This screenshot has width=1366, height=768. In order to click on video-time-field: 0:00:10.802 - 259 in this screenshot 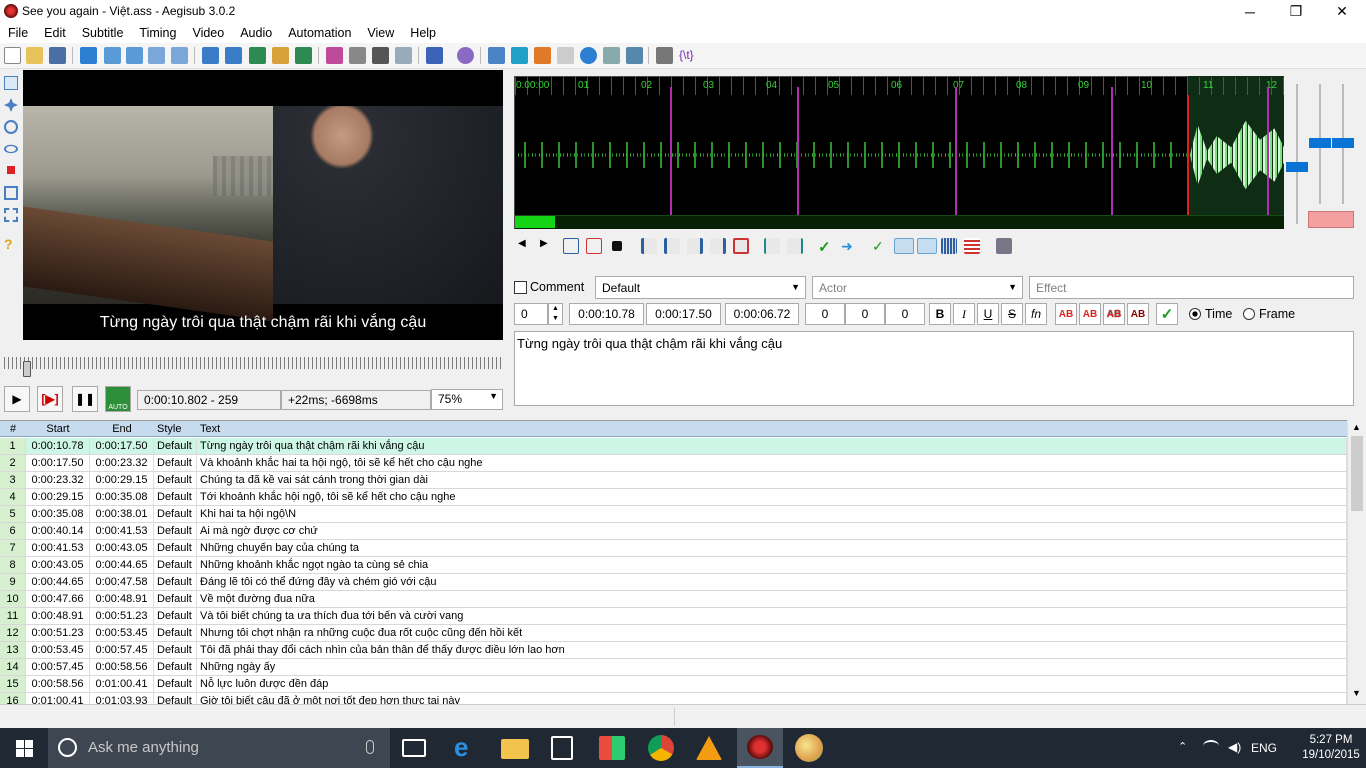, I will do `click(209, 400)`.